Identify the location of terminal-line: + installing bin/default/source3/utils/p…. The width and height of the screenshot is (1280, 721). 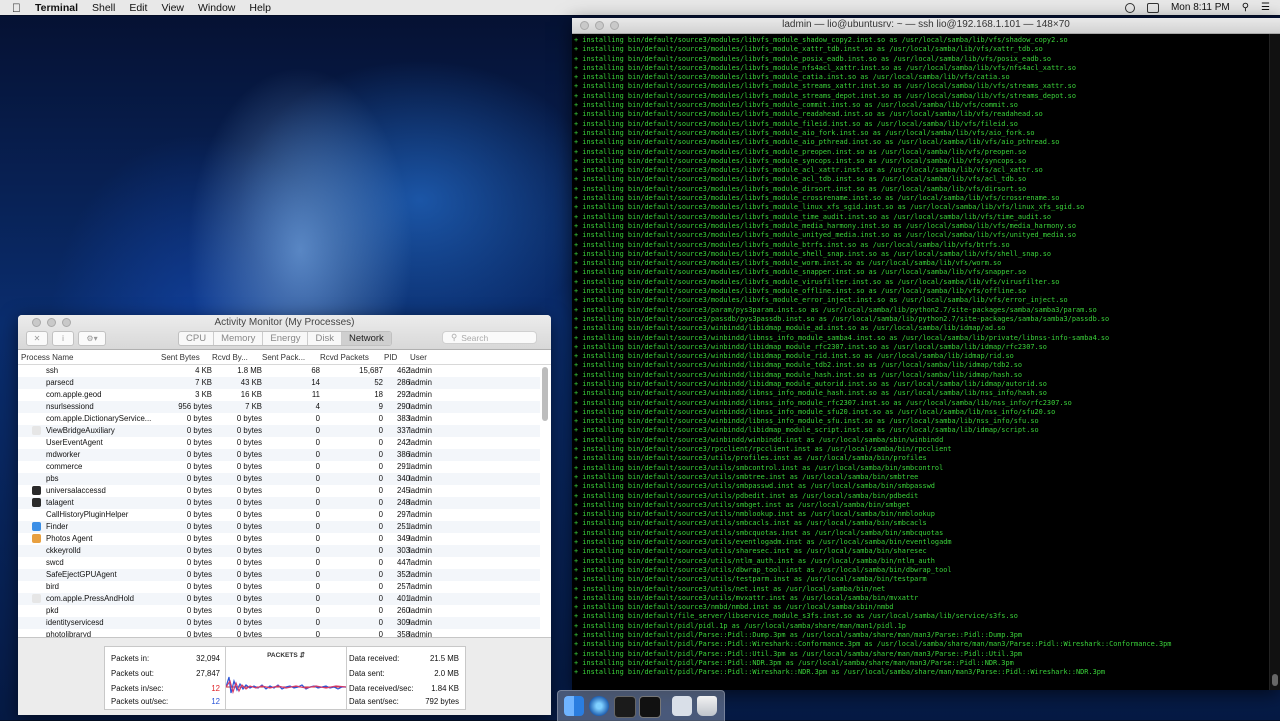
(746, 495).